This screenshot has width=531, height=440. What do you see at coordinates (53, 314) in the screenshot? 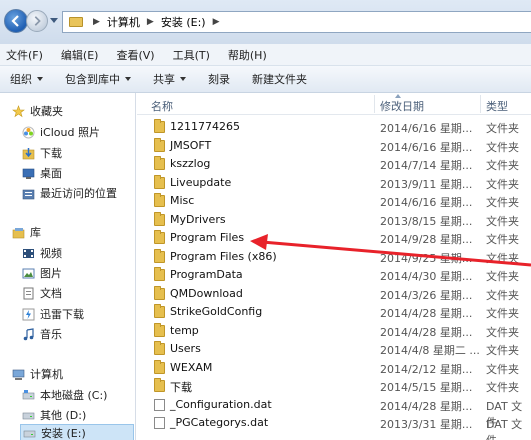
I see `sidebar-item-thunder: 迅雷下载` at bounding box center [53, 314].